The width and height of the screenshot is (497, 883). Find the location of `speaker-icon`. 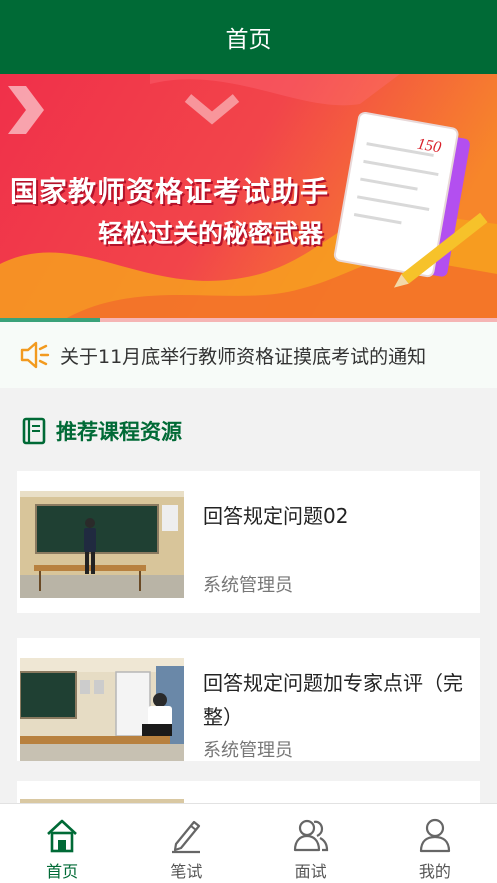

speaker-icon is located at coordinates (35, 355).